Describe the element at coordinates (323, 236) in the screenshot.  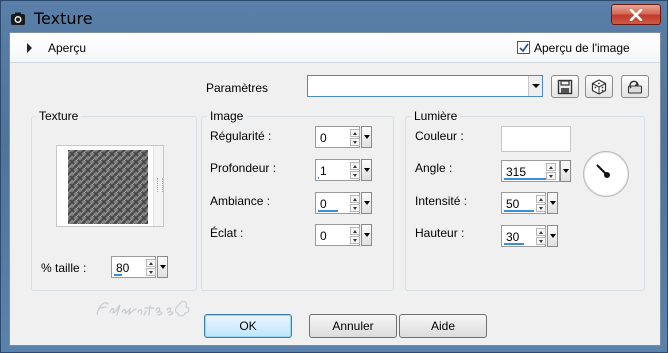
I see `eclat-value: 0` at that location.